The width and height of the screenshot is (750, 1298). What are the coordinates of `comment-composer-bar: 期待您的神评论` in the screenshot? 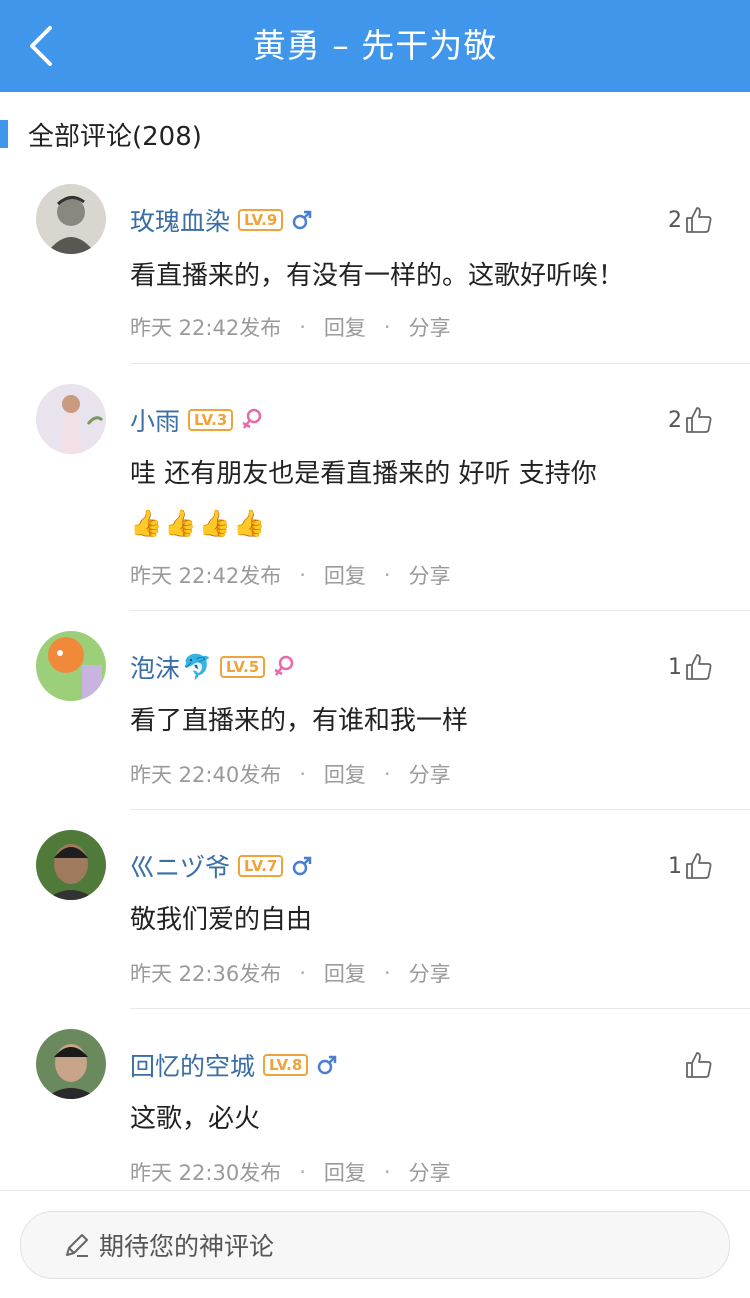 It's located at (375, 1244).